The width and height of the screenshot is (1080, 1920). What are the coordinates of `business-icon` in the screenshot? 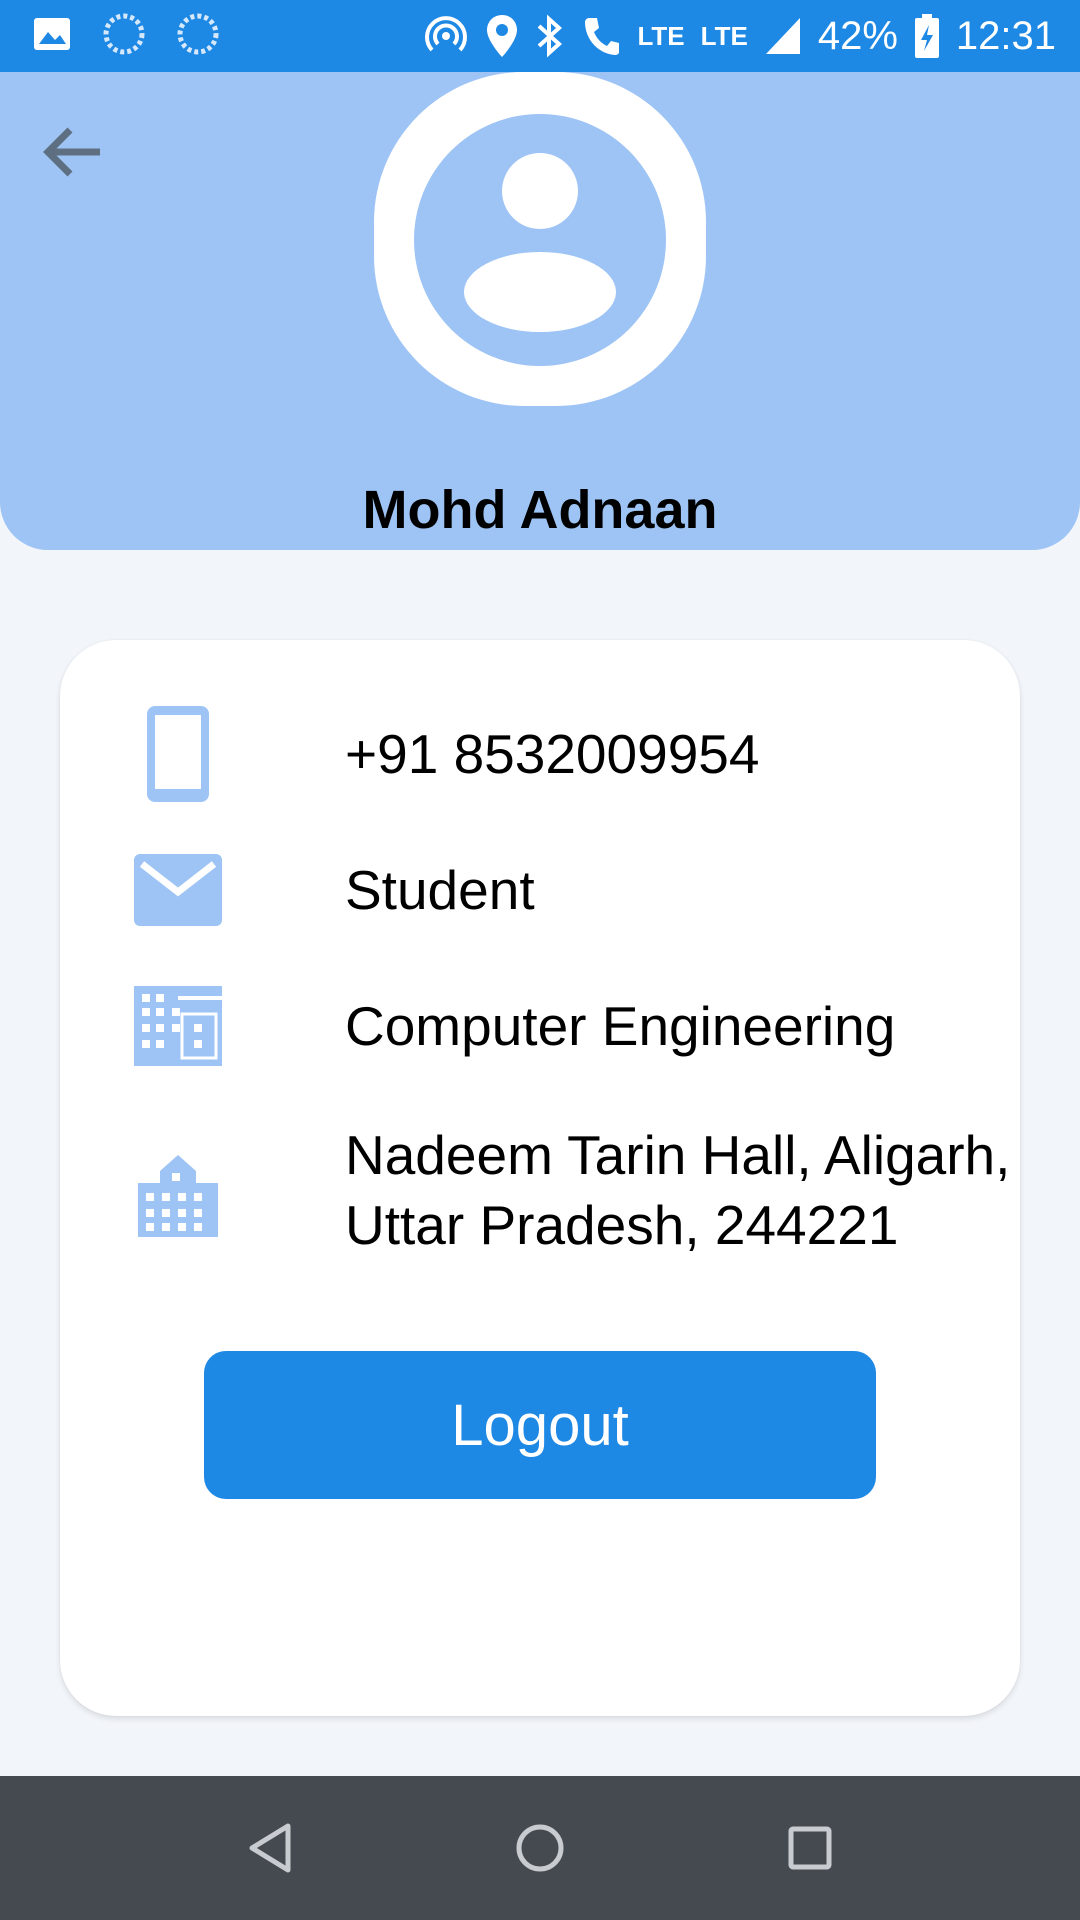 It's located at (178, 1026).